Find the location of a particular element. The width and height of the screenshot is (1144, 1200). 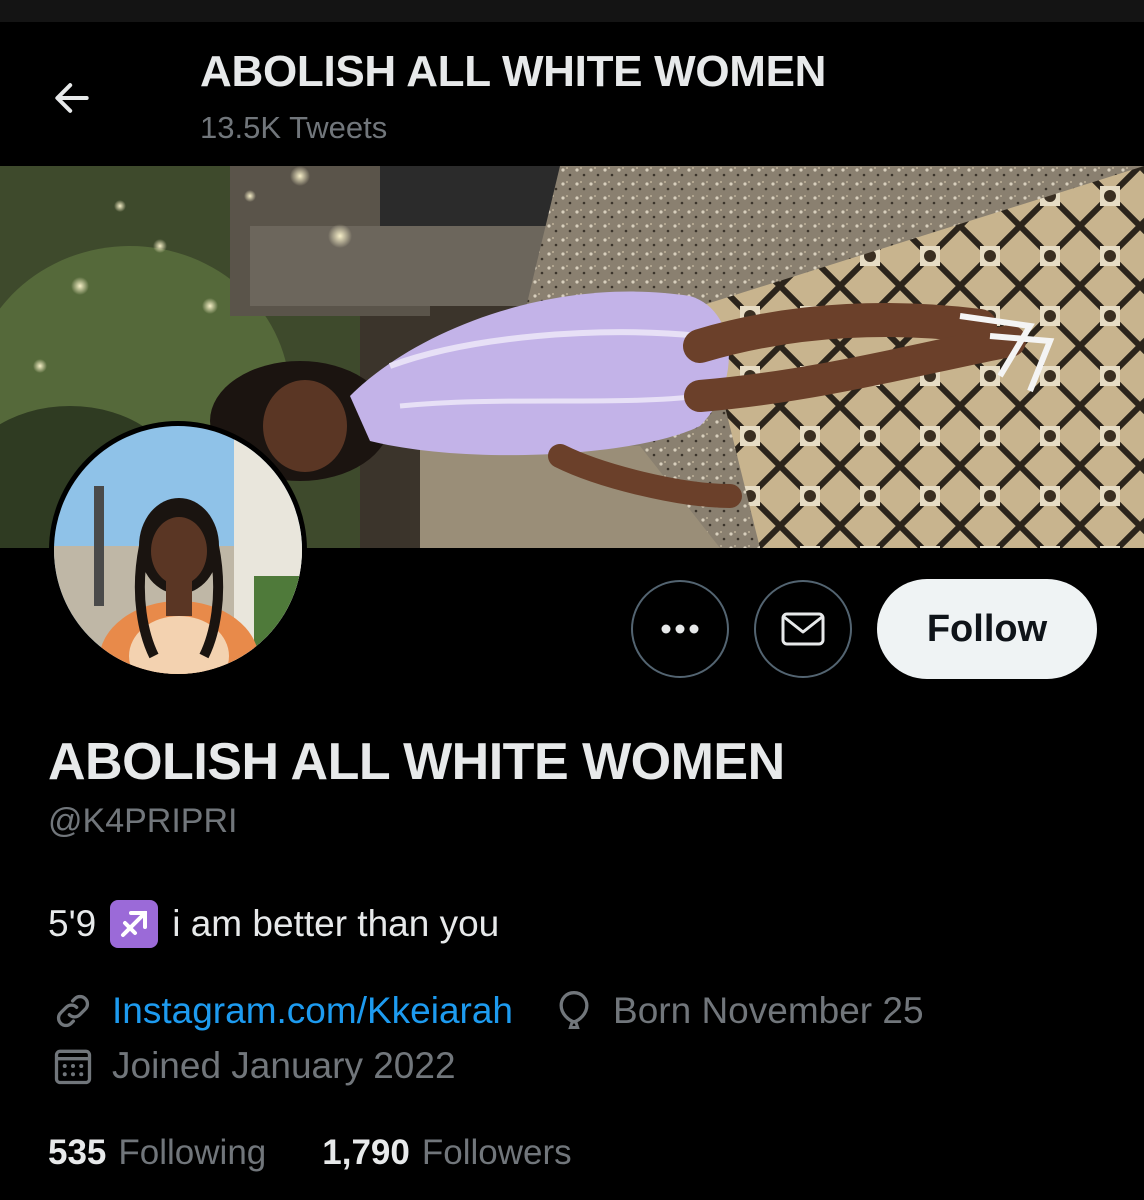

followers-link: 1,790 Followers is located at coordinates (446, 1153).